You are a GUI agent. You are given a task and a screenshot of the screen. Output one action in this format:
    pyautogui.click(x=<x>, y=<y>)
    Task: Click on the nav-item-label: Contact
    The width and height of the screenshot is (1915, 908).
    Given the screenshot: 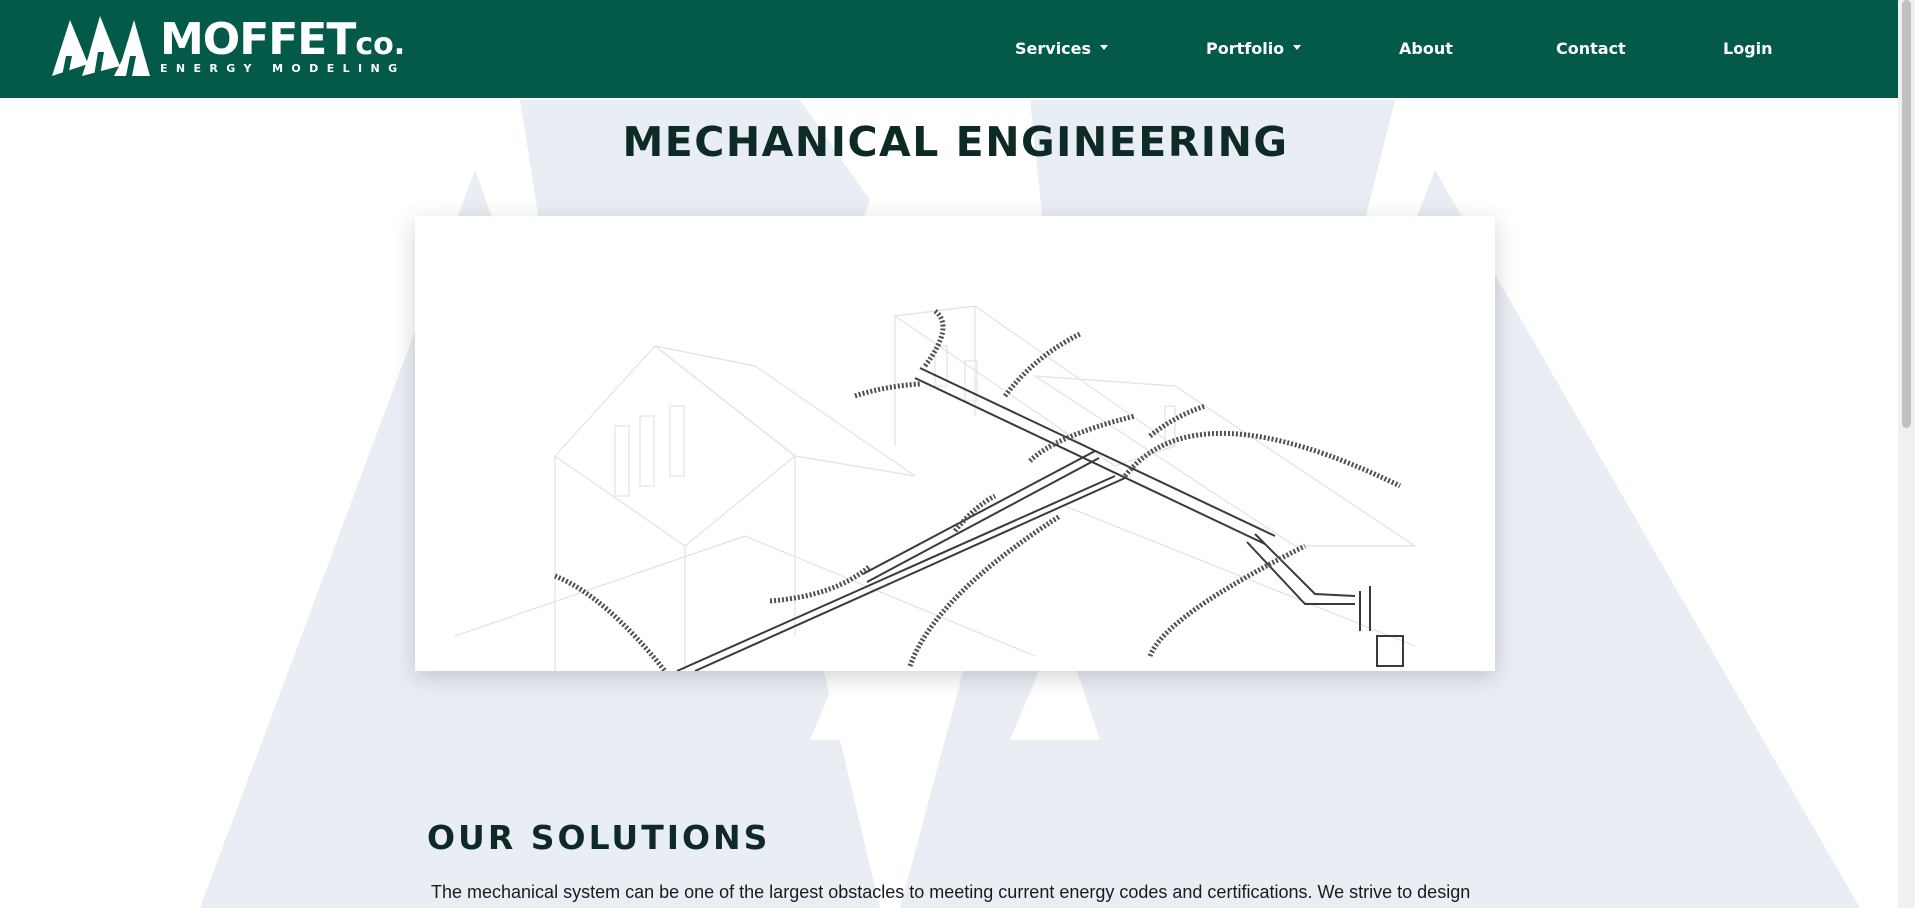 What is the action you would take?
    pyautogui.click(x=1591, y=48)
    